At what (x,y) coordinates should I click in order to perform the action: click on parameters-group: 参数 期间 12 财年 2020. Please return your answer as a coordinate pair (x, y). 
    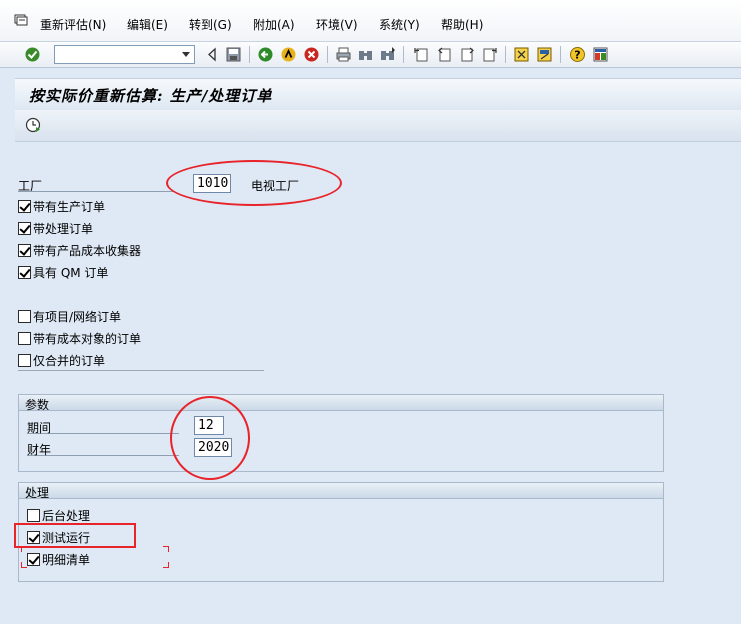
    Looking at the image, I should click on (341, 433).